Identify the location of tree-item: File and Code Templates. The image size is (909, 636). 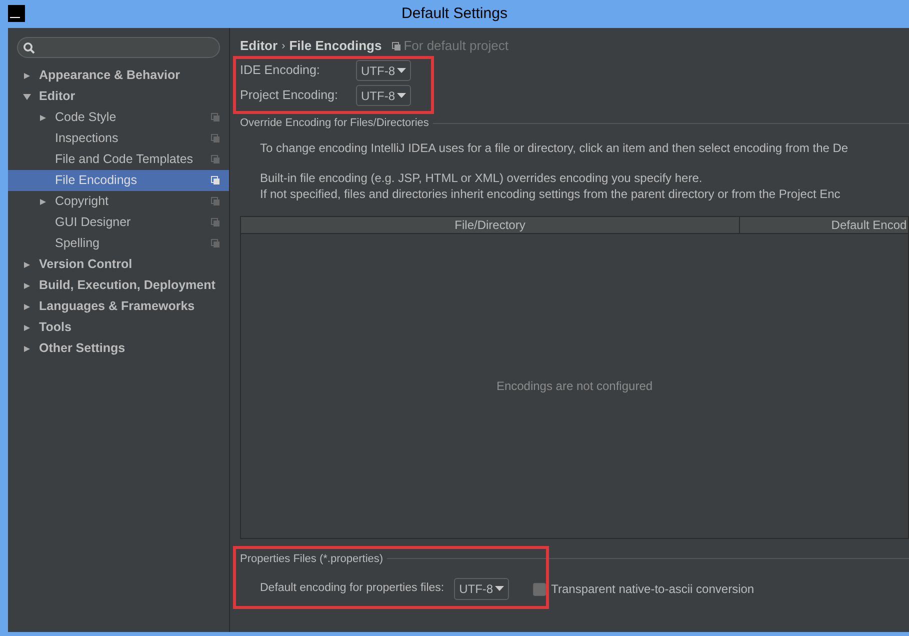
(118, 159).